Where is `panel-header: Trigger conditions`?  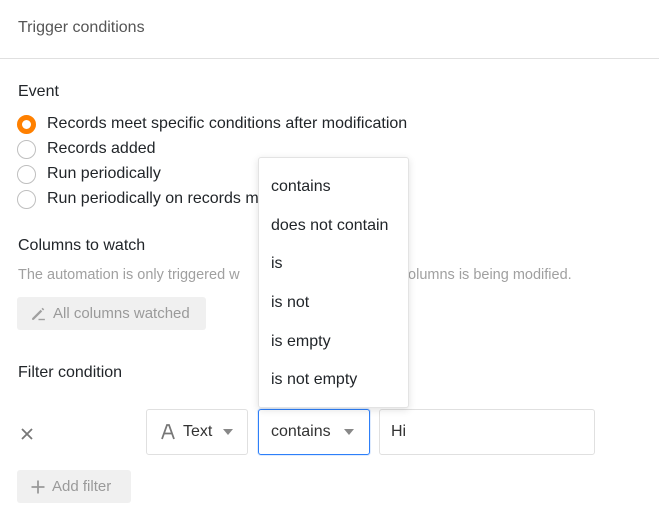
panel-header: Trigger conditions is located at coordinates (329, 29).